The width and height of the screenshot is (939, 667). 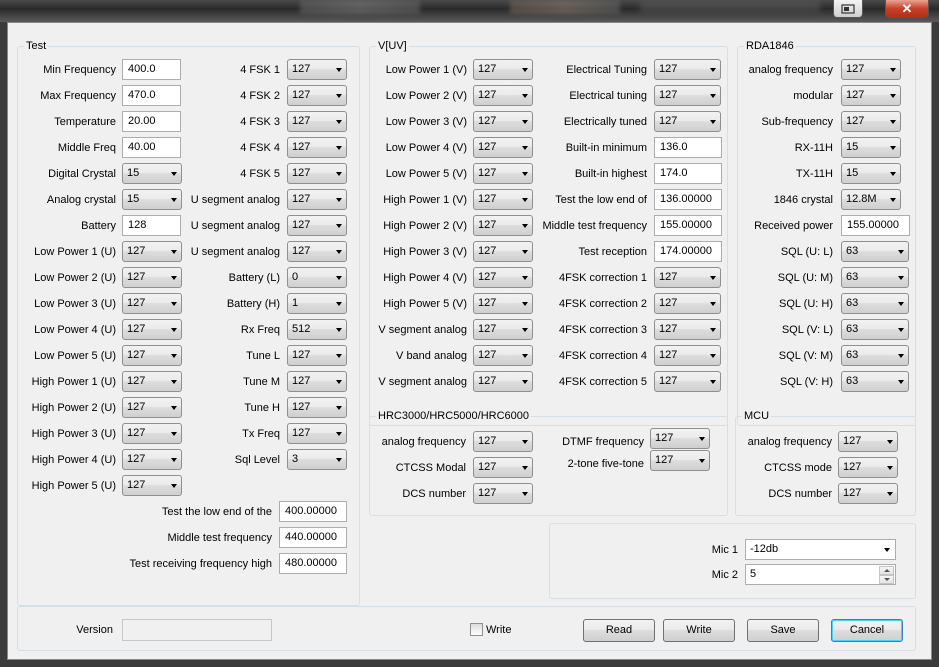 I want to click on middle-test-frequency-input: 155.00000, so click(x=688, y=225).